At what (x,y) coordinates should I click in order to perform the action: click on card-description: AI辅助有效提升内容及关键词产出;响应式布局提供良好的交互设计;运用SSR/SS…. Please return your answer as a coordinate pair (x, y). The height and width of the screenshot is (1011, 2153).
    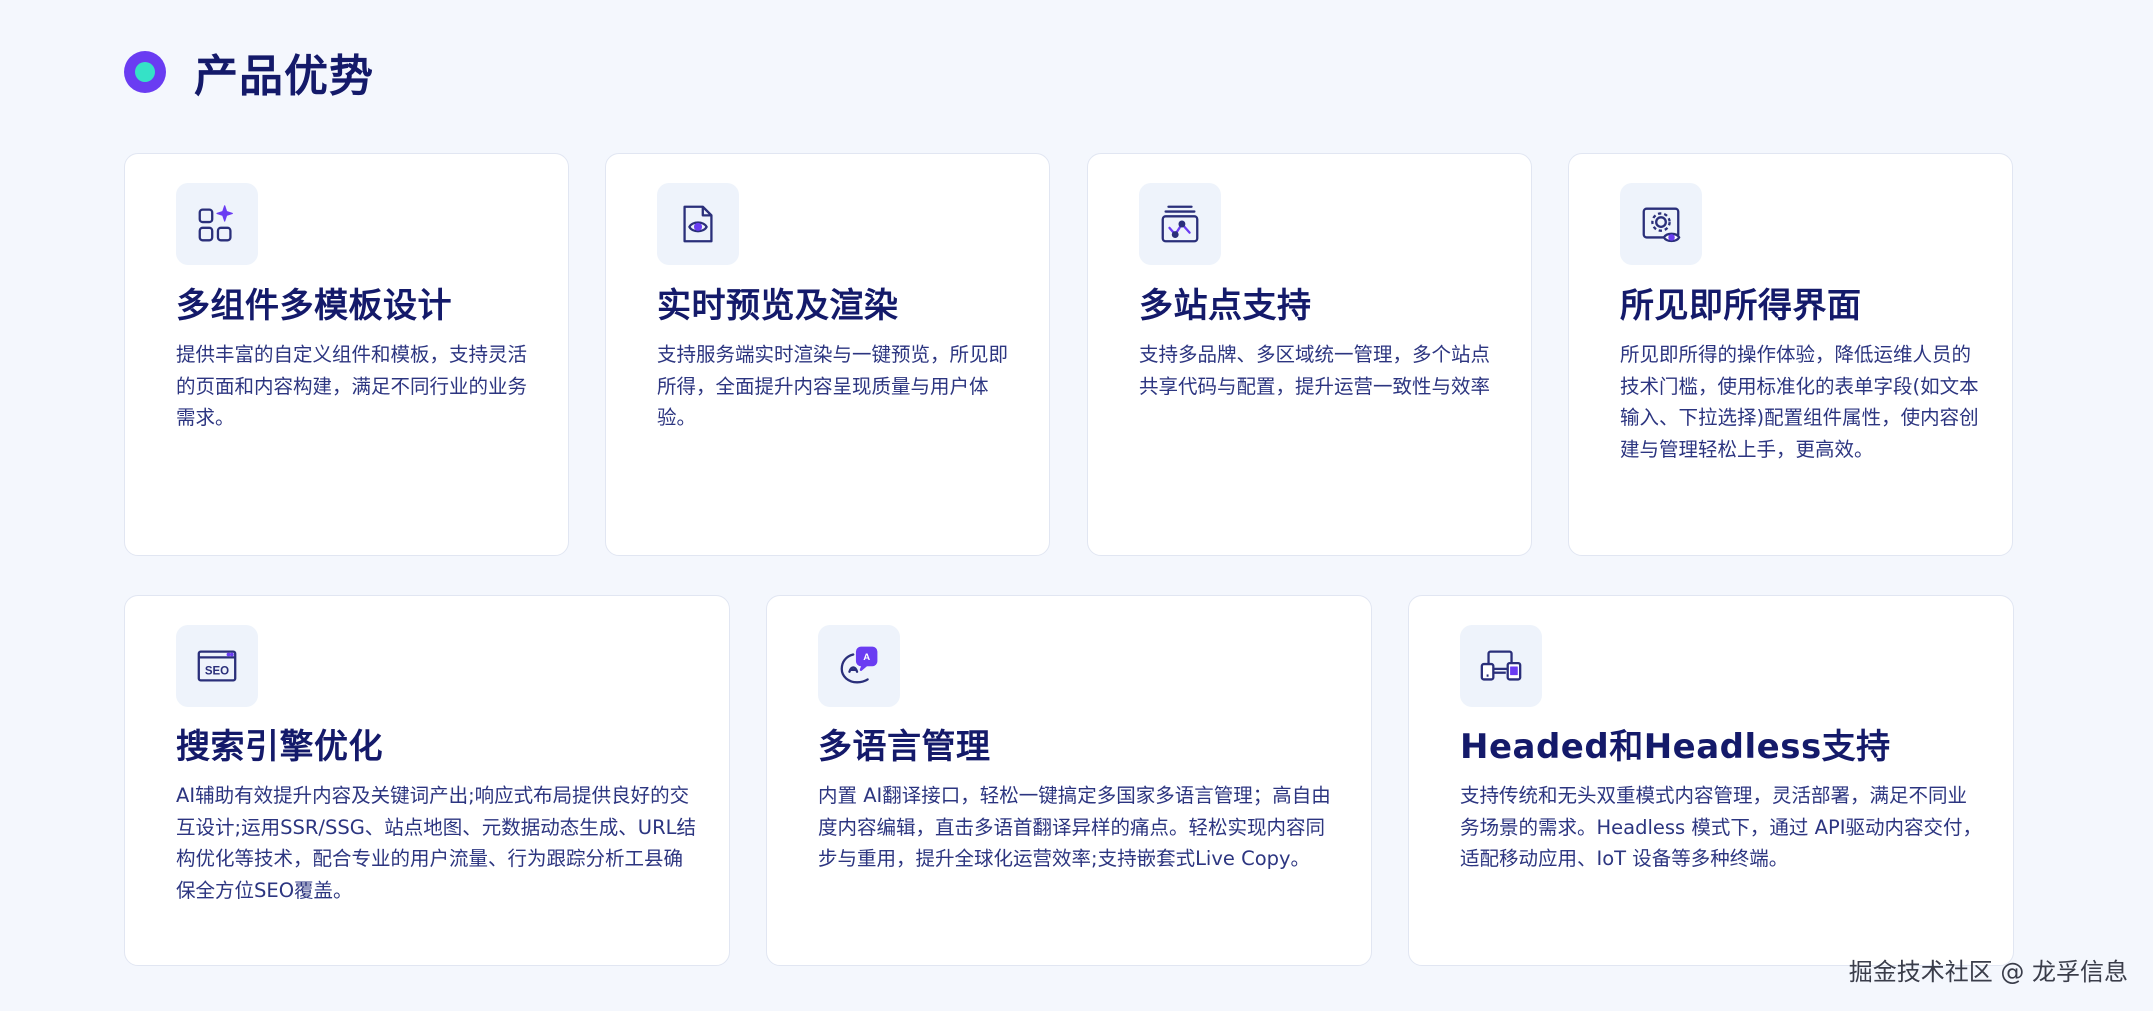
    Looking at the image, I should click on (436, 843).